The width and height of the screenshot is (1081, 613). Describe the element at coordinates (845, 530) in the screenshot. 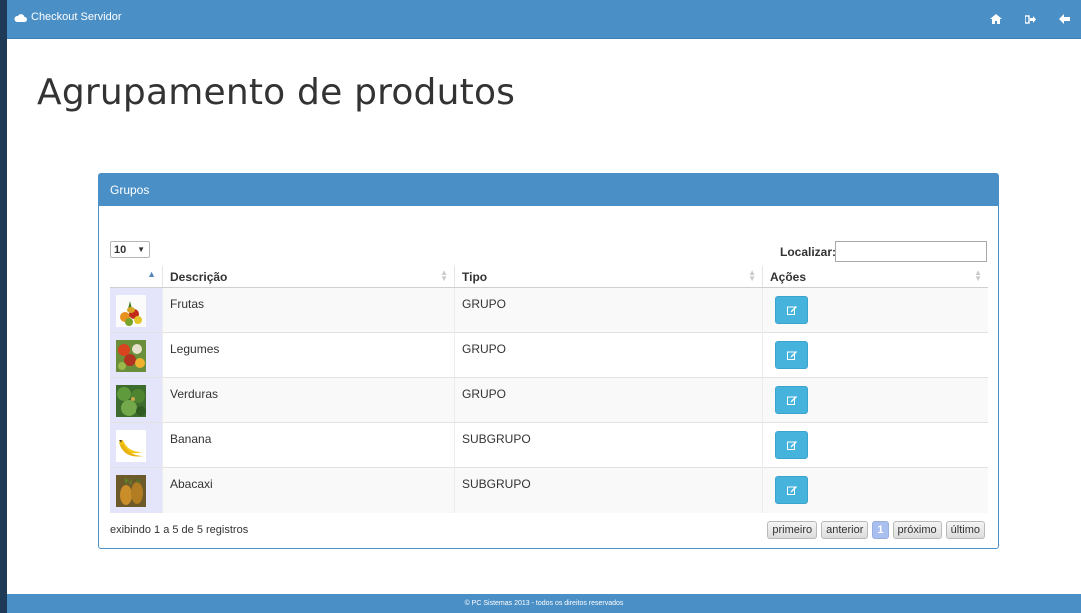

I see `pagination-previous-button: anterior` at that location.